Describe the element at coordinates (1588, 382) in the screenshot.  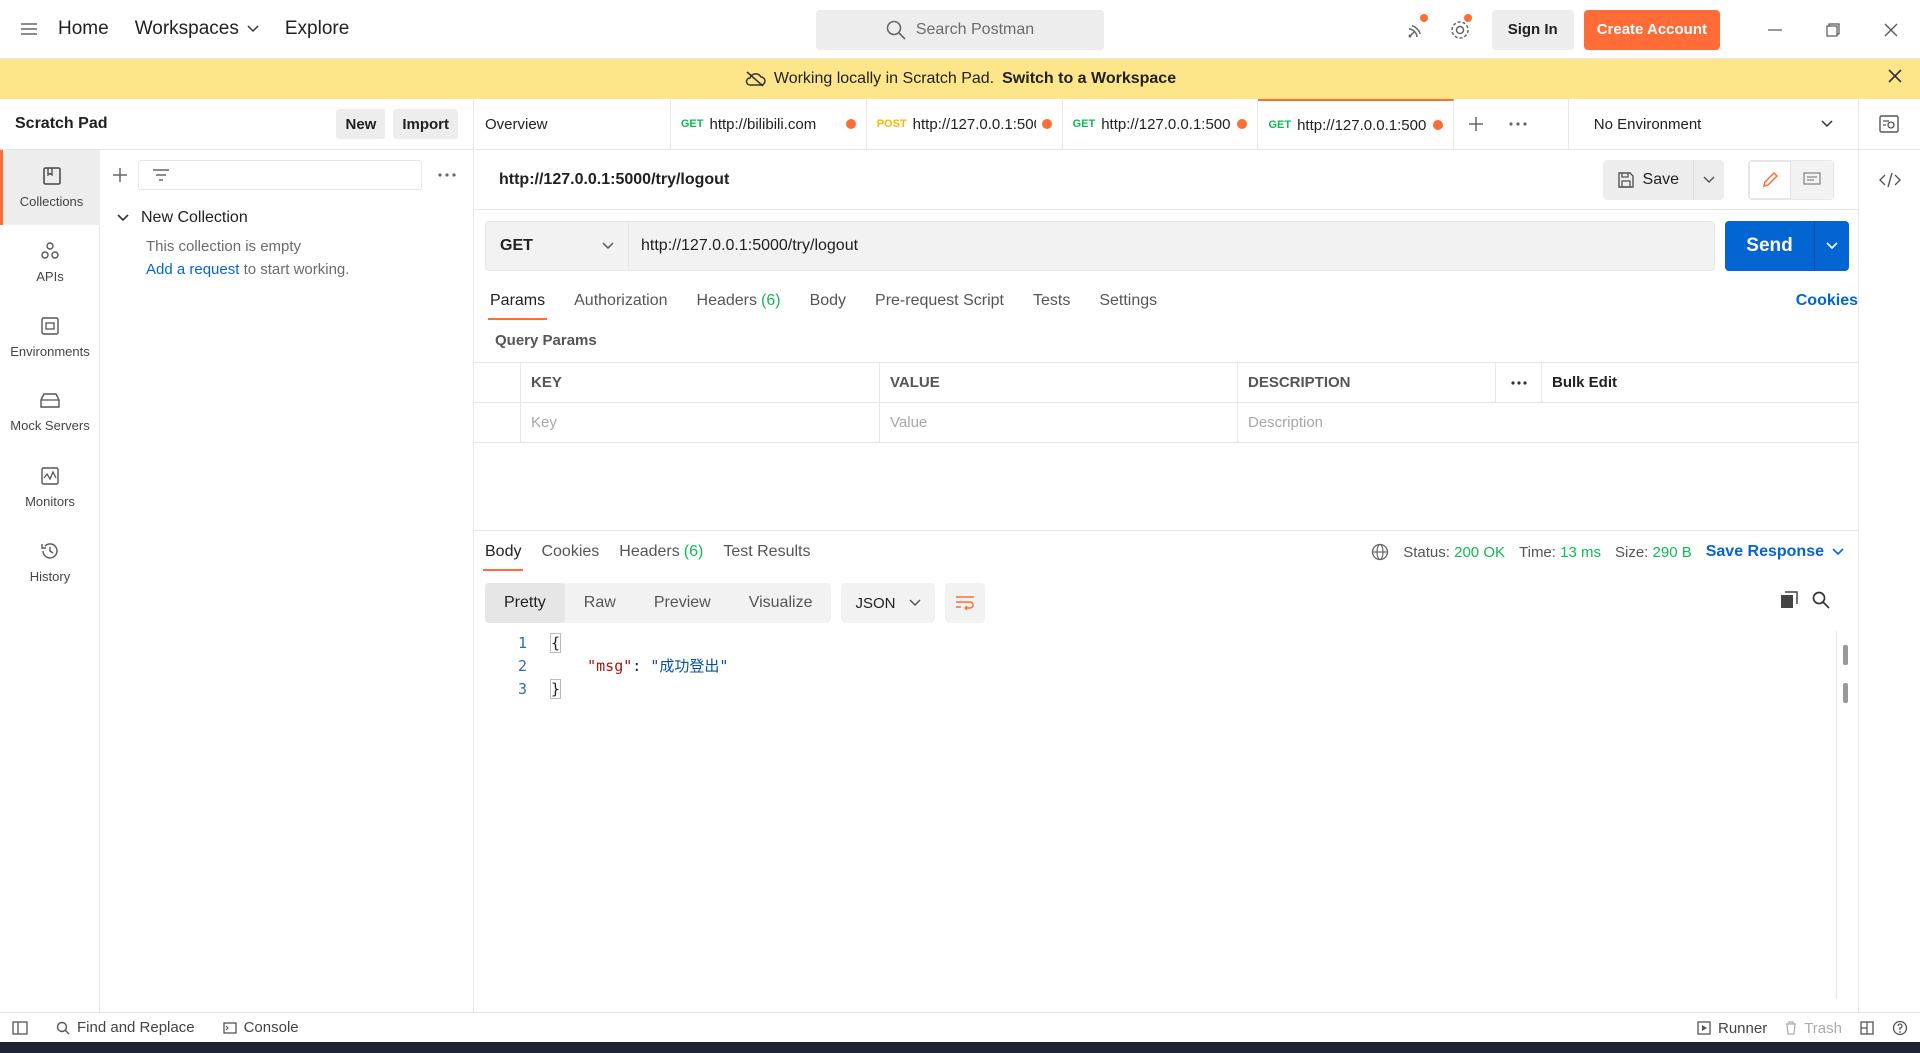
I see `bulk-edit-button: Bulk Edit` at that location.